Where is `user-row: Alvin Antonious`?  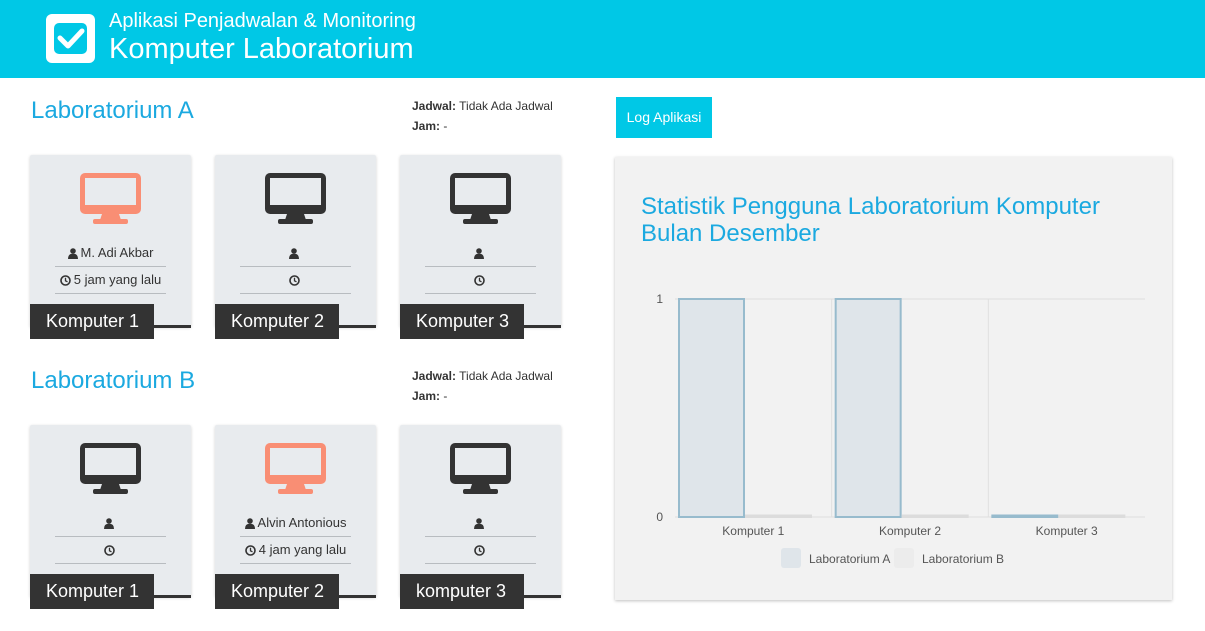 user-row: Alvin Antonious is located at coordinates (295, 523).